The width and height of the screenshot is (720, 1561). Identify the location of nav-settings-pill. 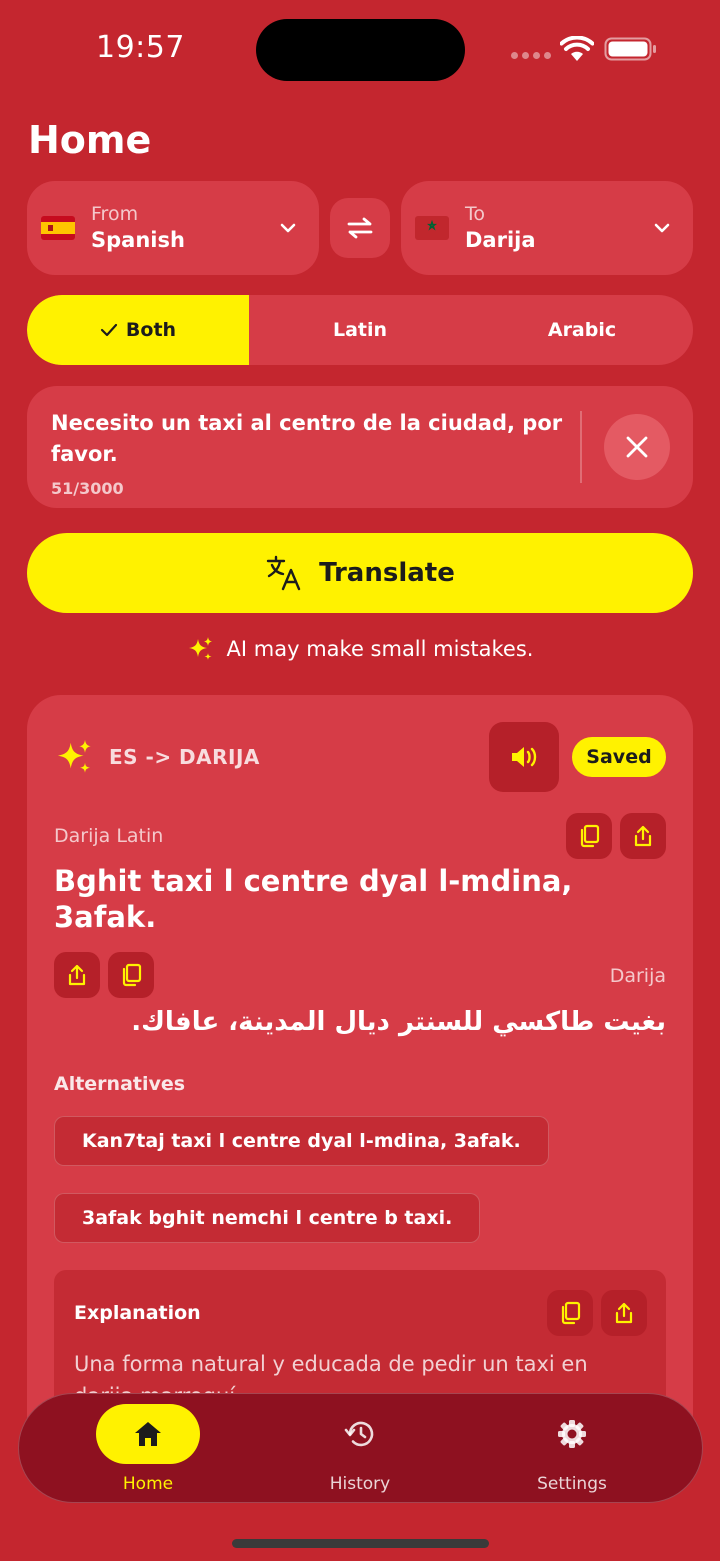
(572, 1434).